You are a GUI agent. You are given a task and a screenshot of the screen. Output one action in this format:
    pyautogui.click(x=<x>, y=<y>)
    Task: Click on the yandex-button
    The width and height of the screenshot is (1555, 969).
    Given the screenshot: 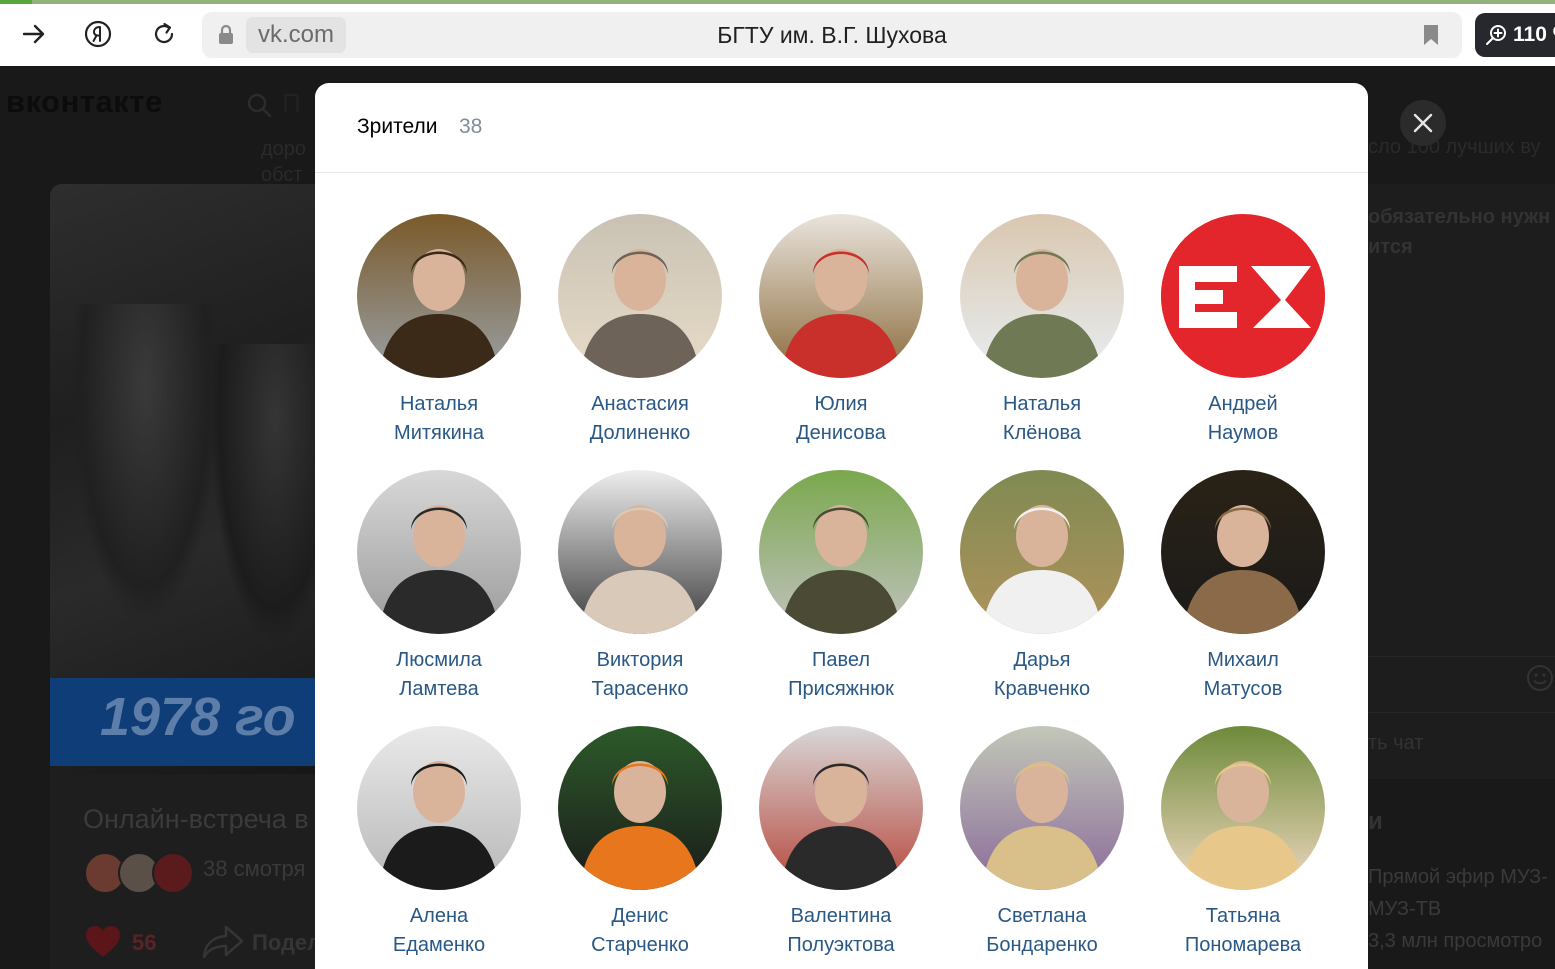 What is the action you would take?
    pyautogui.click(x=98, y=34)
    